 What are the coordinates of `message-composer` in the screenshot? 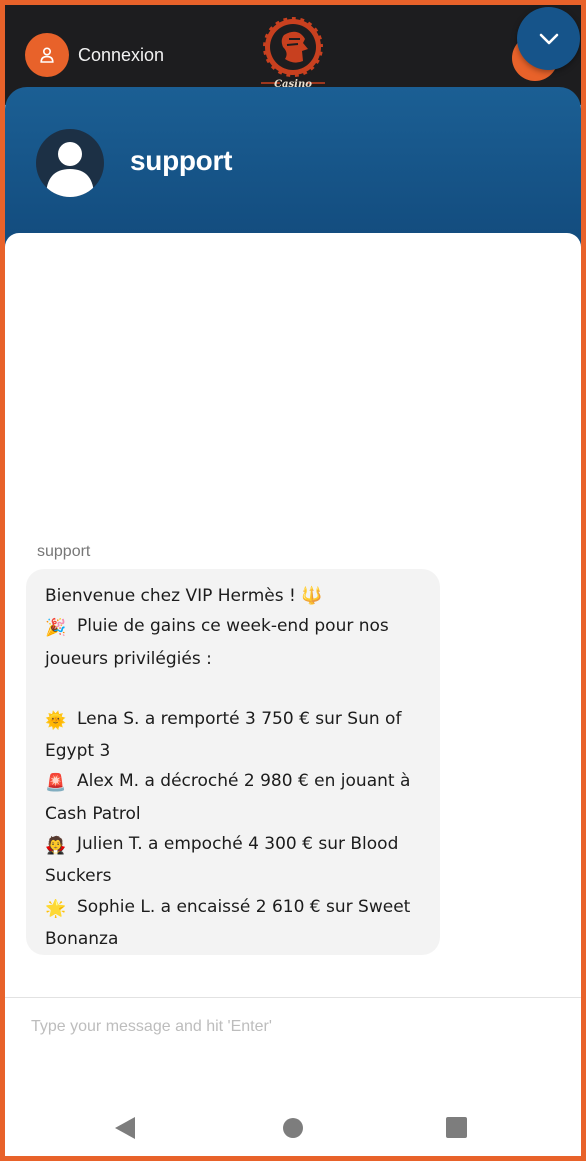 It's located at (293, 1027).